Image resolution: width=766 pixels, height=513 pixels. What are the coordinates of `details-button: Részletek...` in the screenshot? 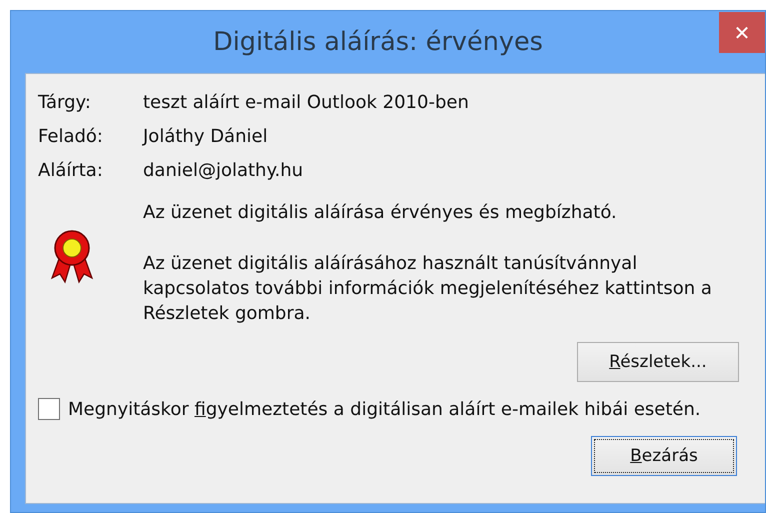 It's located at (658, 362).